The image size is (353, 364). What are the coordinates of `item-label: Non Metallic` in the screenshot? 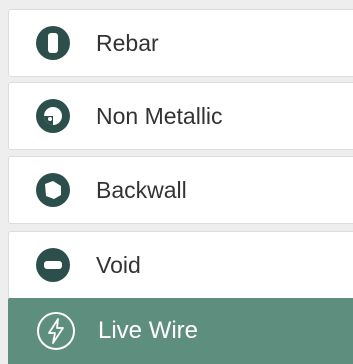 It's located at (159, 115).